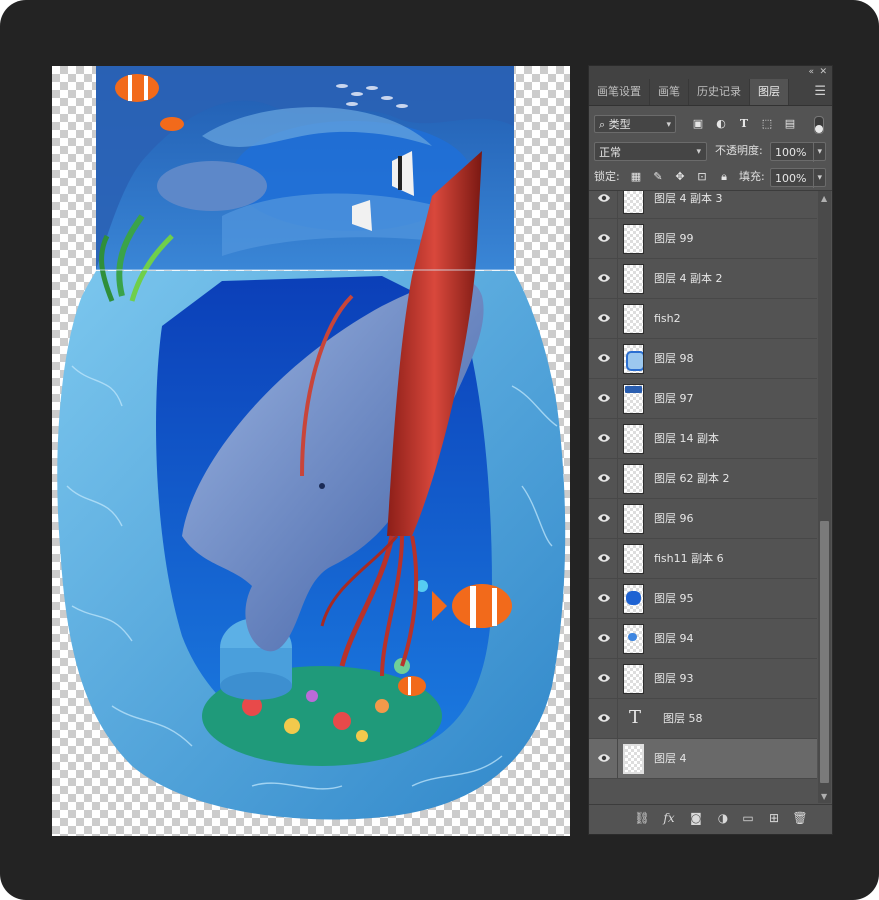  What do you see at coordinates (724, 177) in the screenshot?
I see `lock-all-icon: 🔒︎` at bounding box center [724, 177].